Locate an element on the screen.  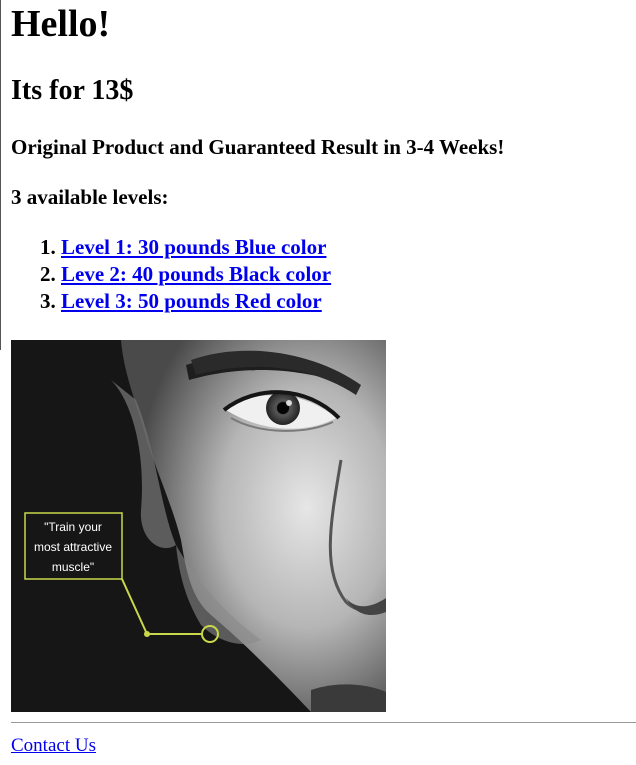
level-2-link: Leve 2: 40 pounds Black color is located at coordinates (196, 274).